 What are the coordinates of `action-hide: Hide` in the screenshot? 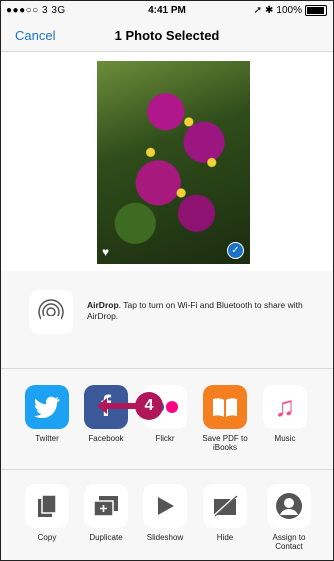 It's located at (225, 513).